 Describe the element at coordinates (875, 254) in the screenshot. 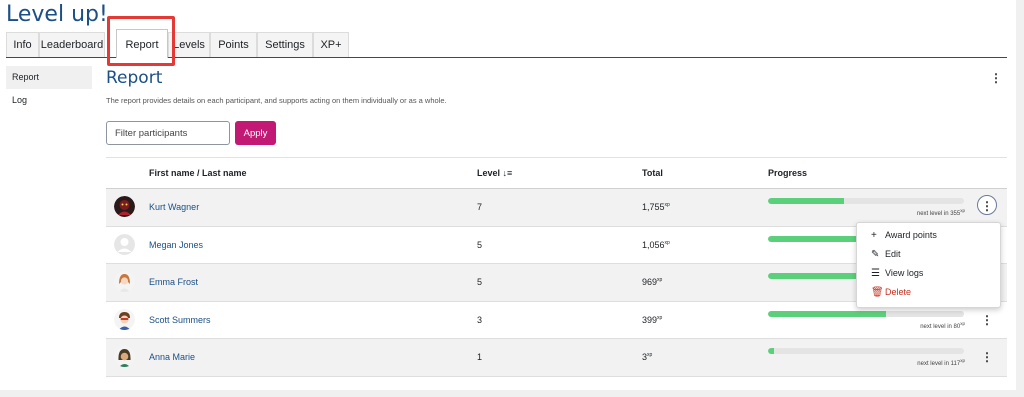

I see `pencil-icon: ✎` at that location.